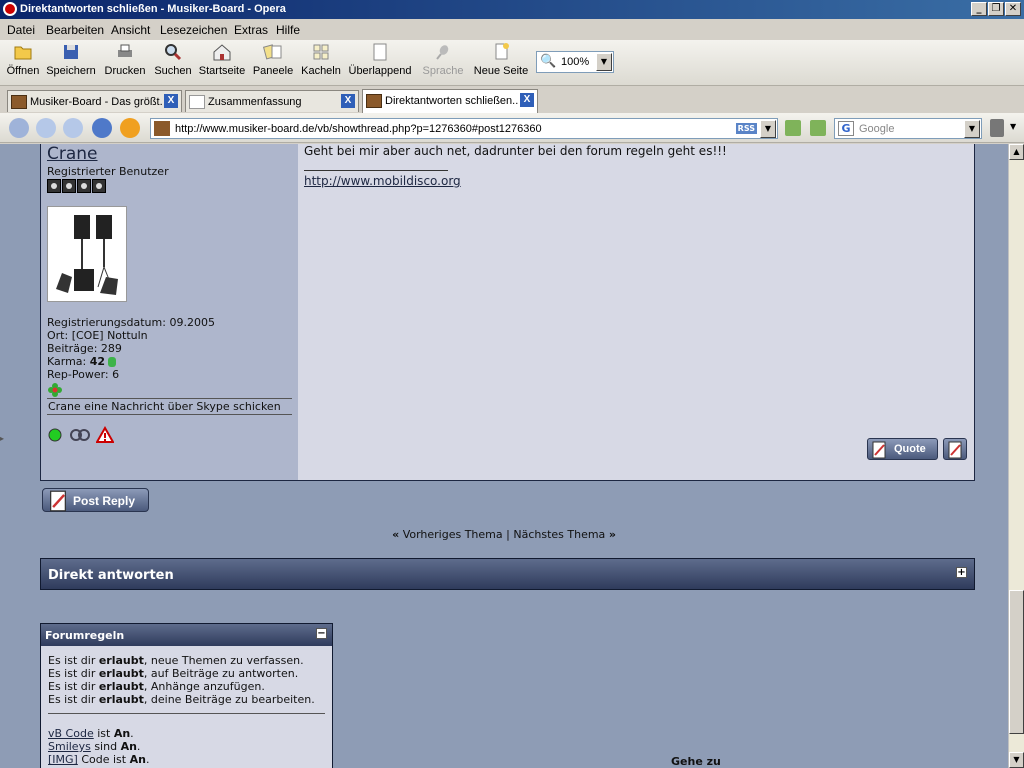 This screenshot has width=1024, height=768. What do you see at coordinates (84, 186) in the screenshot?
I see `rank-icon` at bounding box center [84, 186].